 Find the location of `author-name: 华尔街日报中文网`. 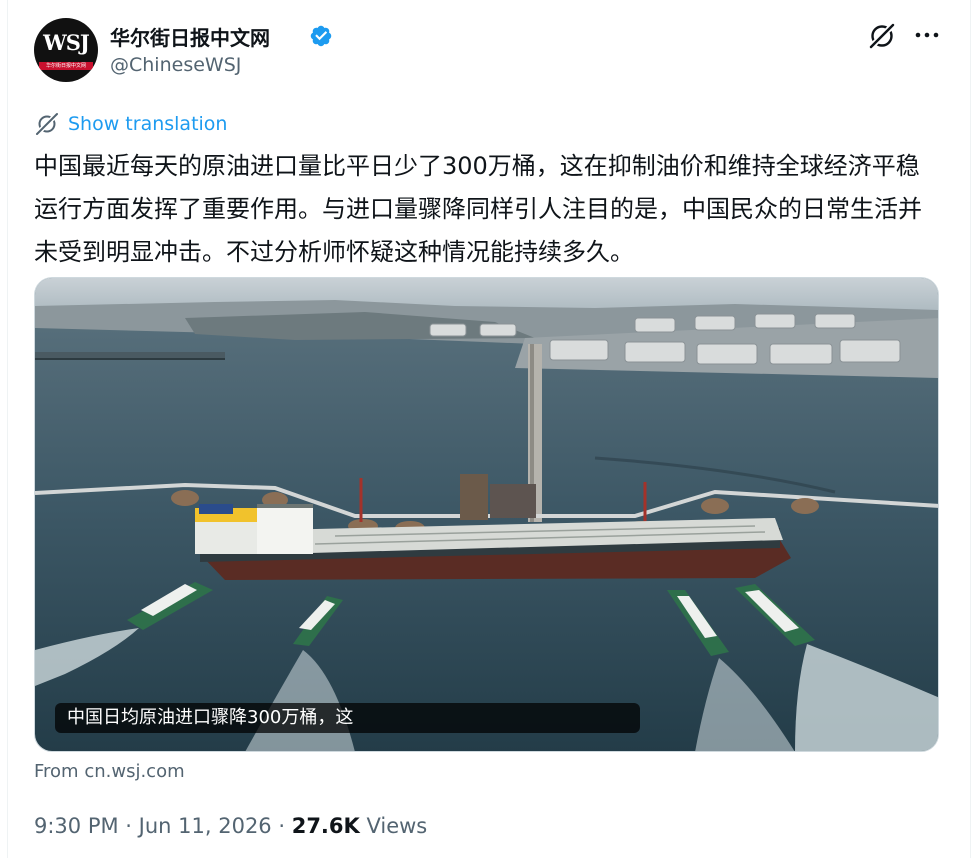

author-name: 华尔街日报中文网 is located at coordinates (190, 36).